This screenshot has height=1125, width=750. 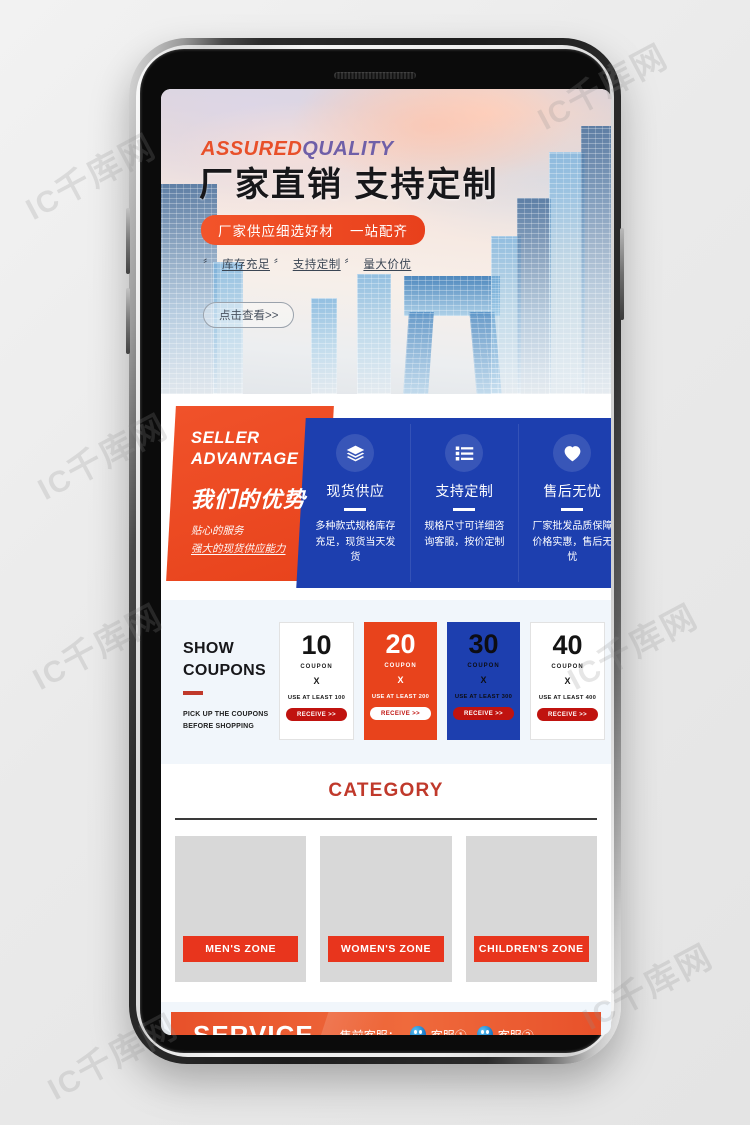 What do you see at coordinates (245, 458) in the screenshot?
I see `advantage-english-line2: ADVANTAGE` at bounding box center [245, 458].